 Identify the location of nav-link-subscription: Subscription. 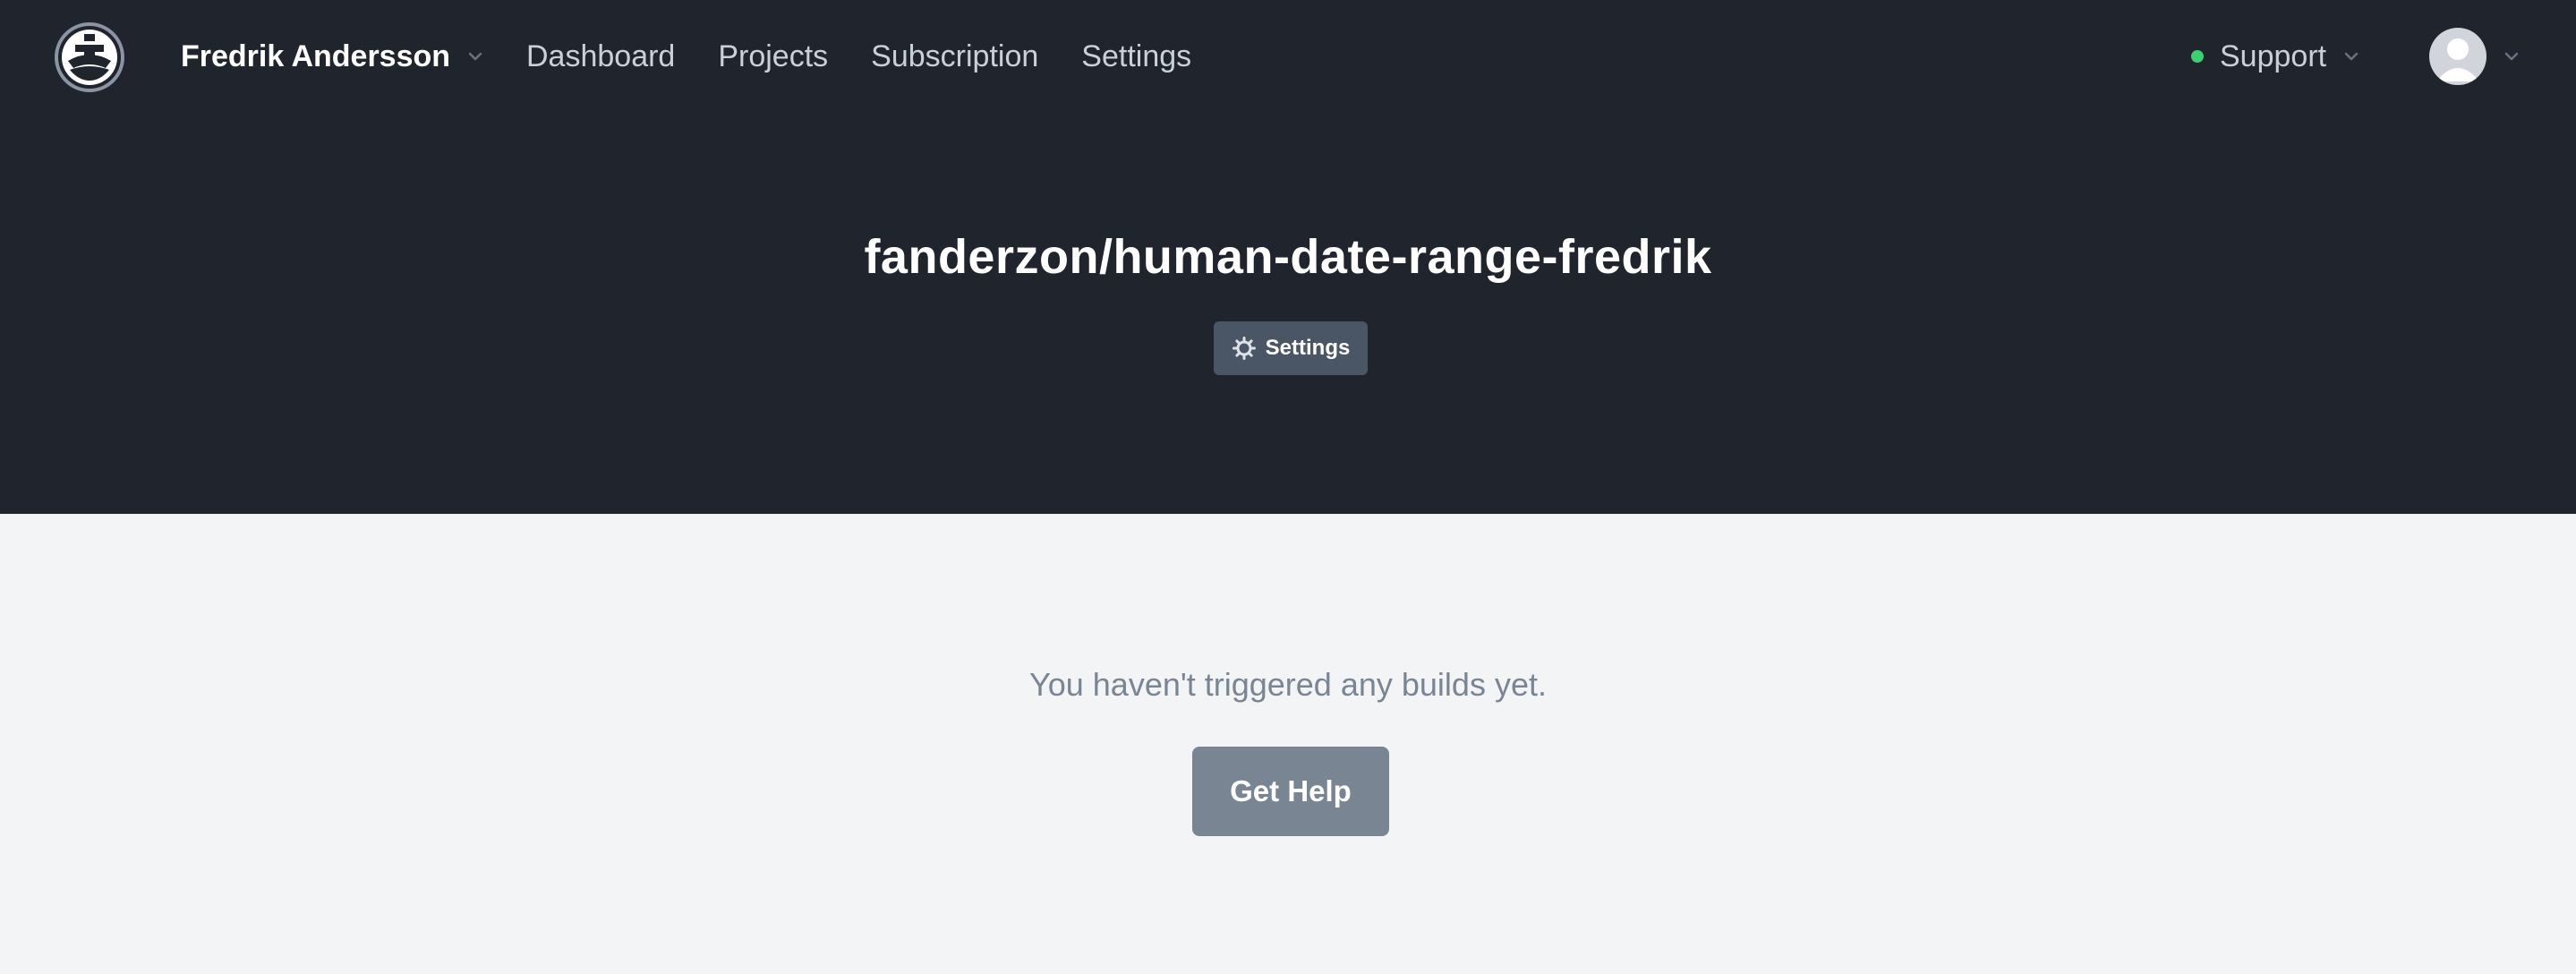
(954, 56).